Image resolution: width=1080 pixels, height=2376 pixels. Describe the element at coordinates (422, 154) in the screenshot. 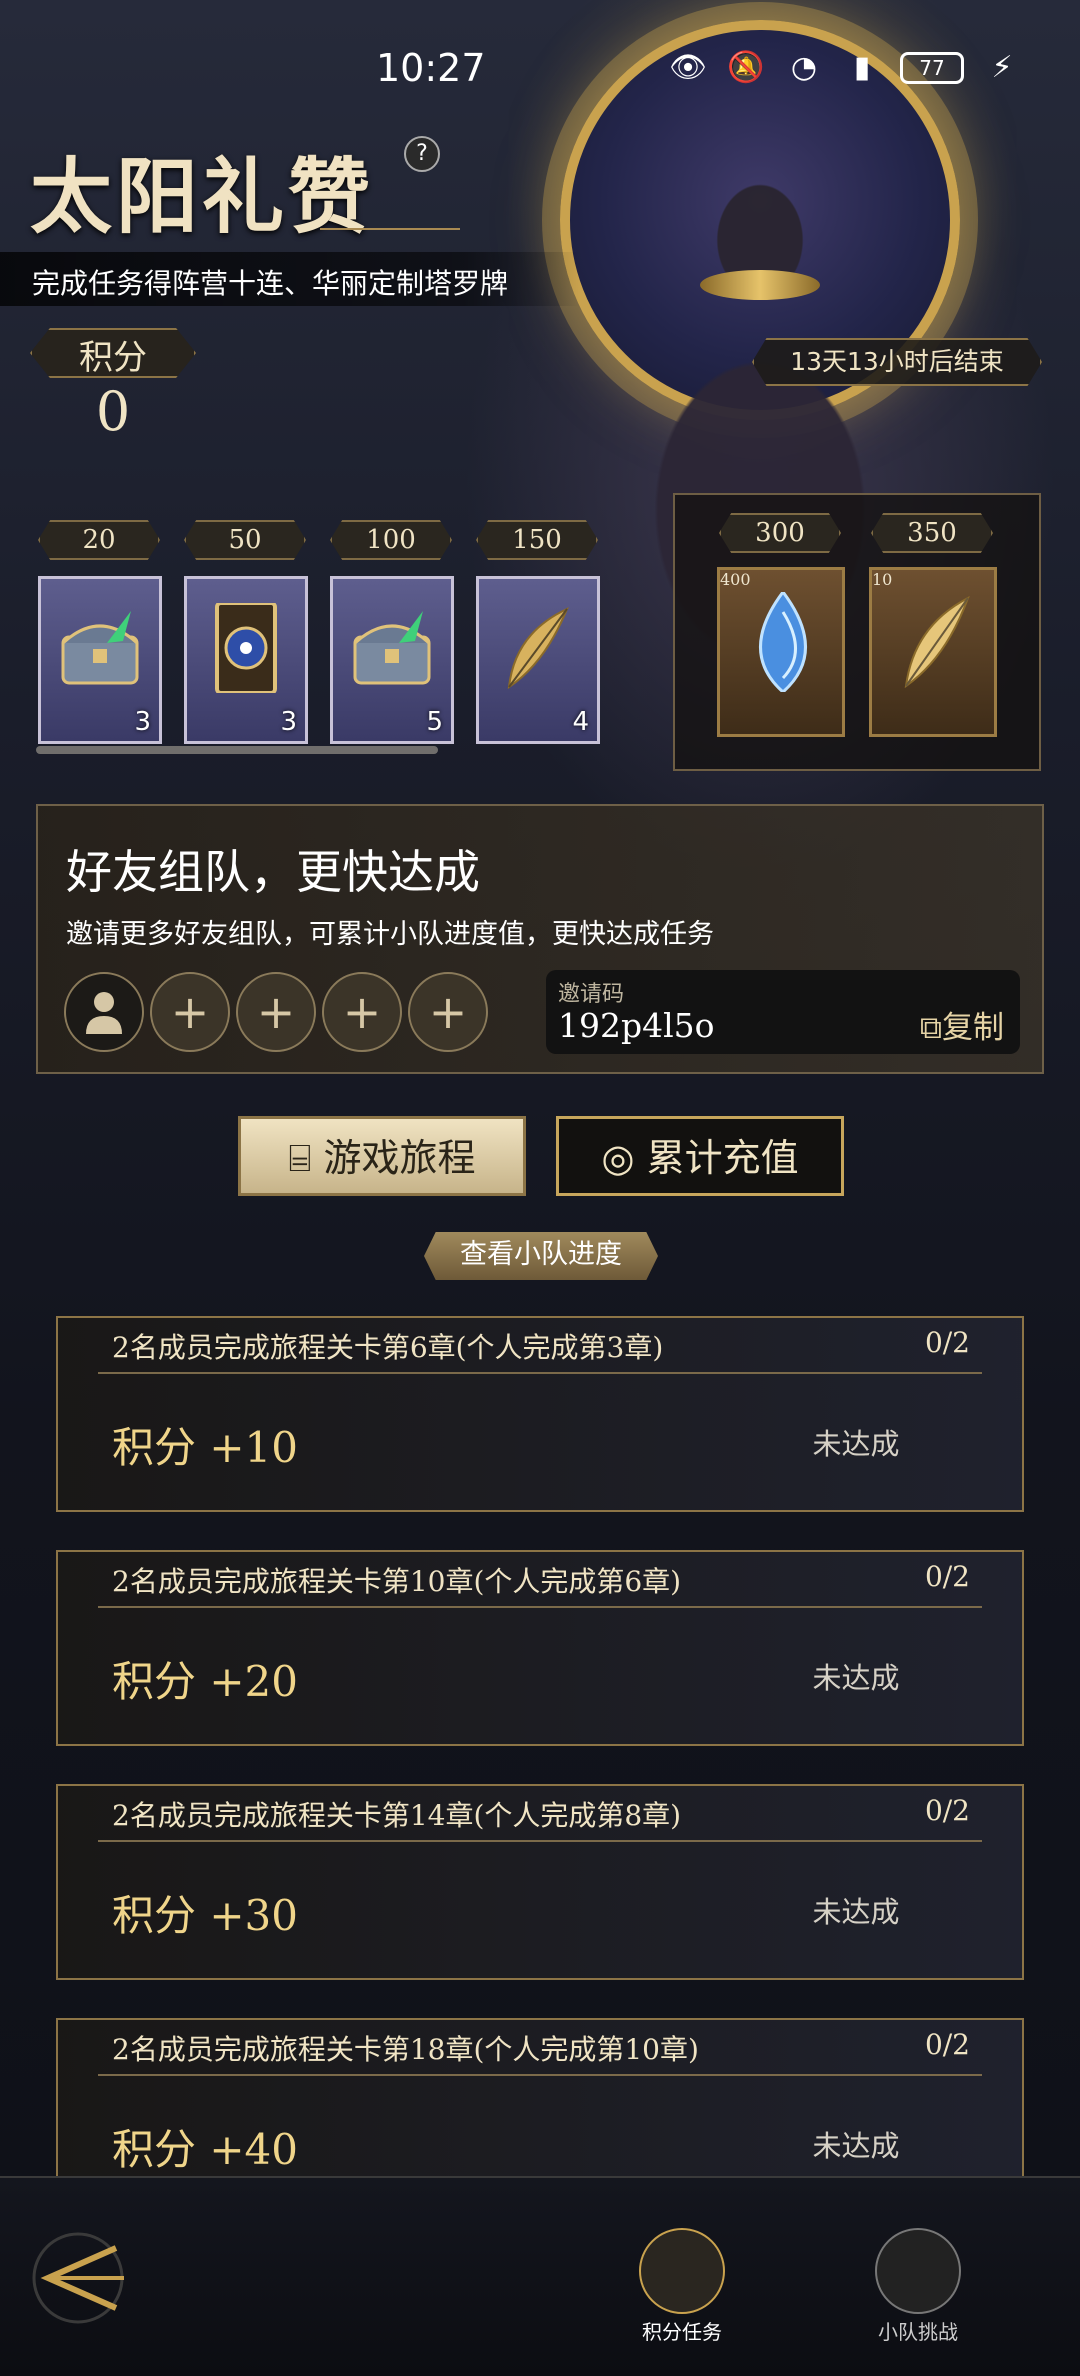

I see `help-icon: ?` at that location.